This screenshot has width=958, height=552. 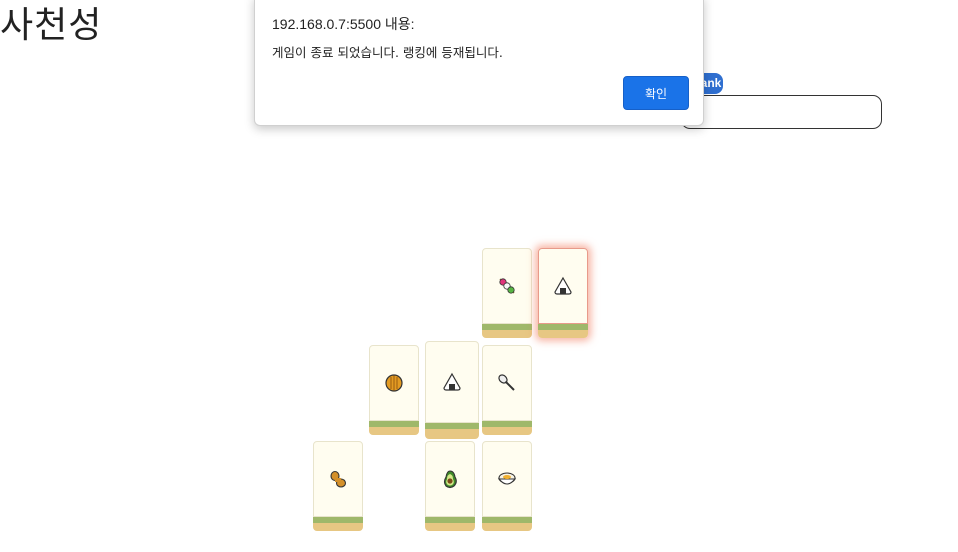 I want to click on ok-button: 확인, so click(x=656, y=93).